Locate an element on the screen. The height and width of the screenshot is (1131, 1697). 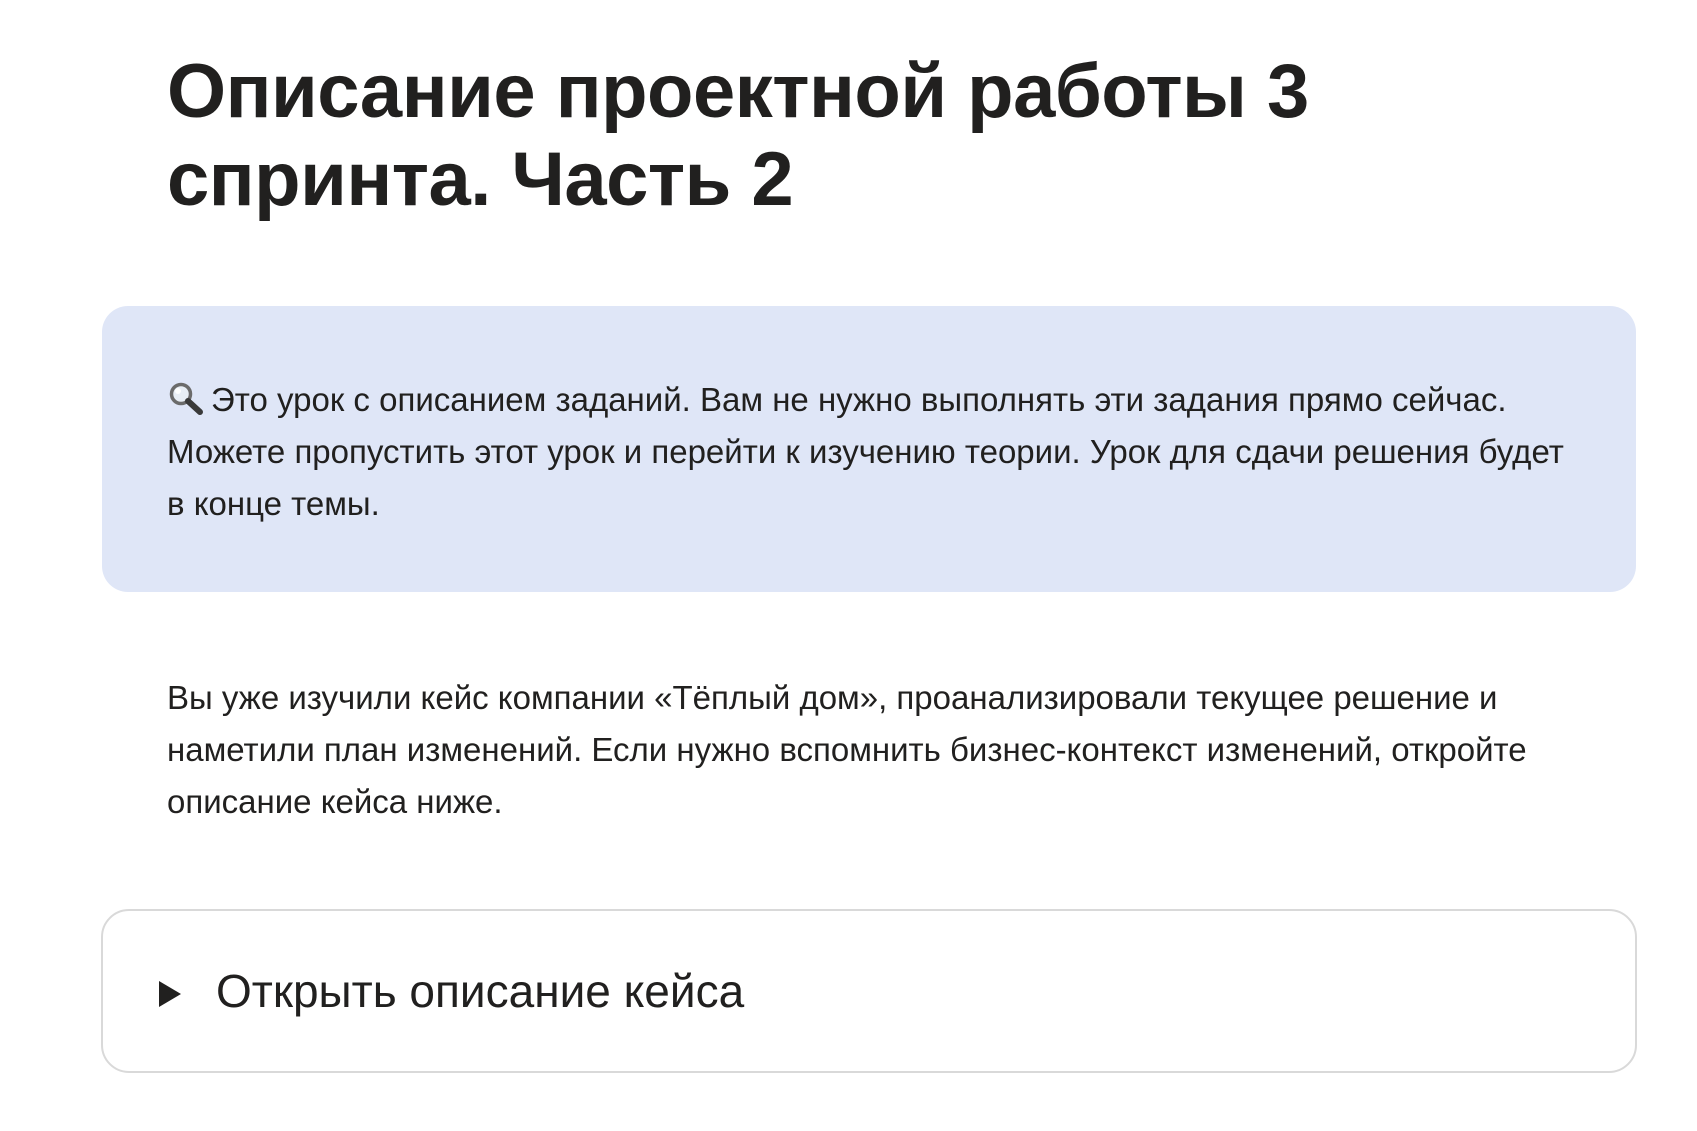
case-description-expander: Открыть описание кейса is located at coordinates (869, 991).